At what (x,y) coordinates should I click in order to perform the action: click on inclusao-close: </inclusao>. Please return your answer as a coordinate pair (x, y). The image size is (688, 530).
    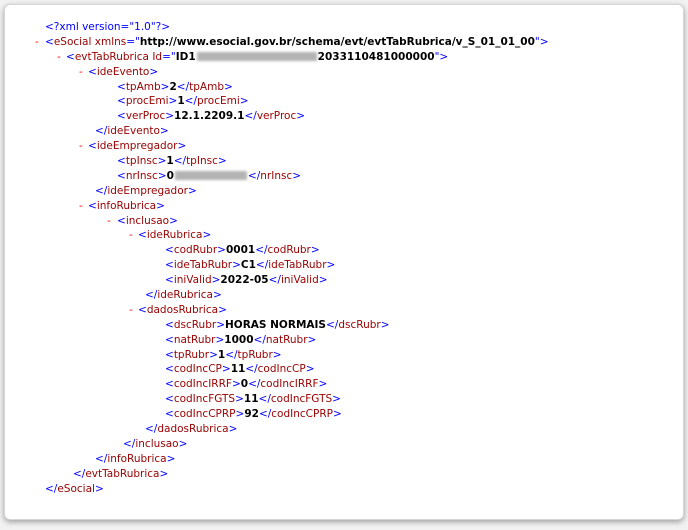
    Looking at the image, I should click on (155, 443).